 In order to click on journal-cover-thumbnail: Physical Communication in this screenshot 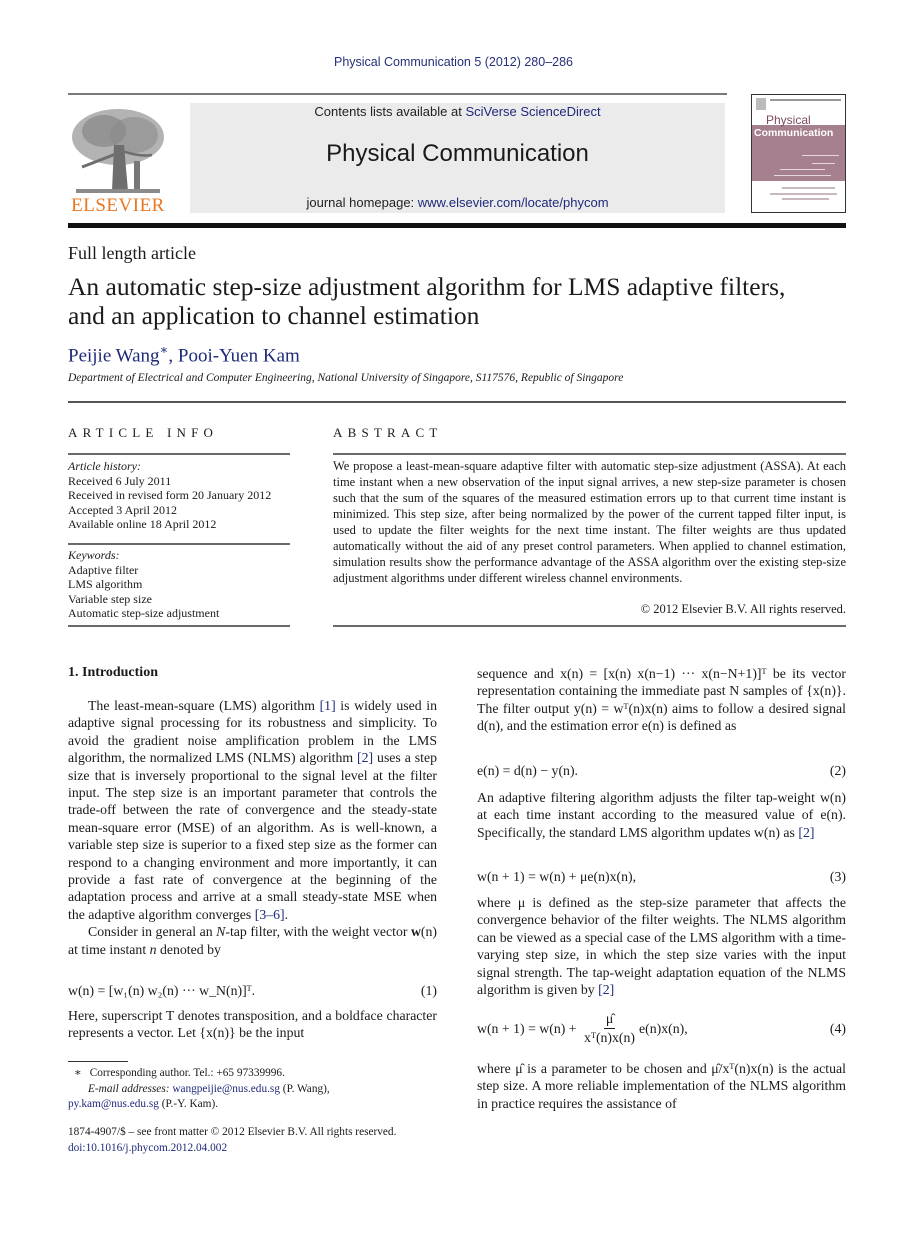, I will do `click(798, 153)`.